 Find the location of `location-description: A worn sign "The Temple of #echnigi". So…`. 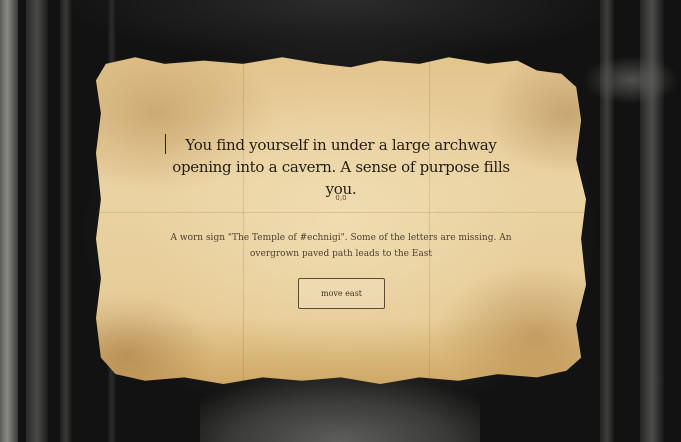

location-description: A worn sign "The Temple of #echnigi". So… is located at coordinates (341, 246).